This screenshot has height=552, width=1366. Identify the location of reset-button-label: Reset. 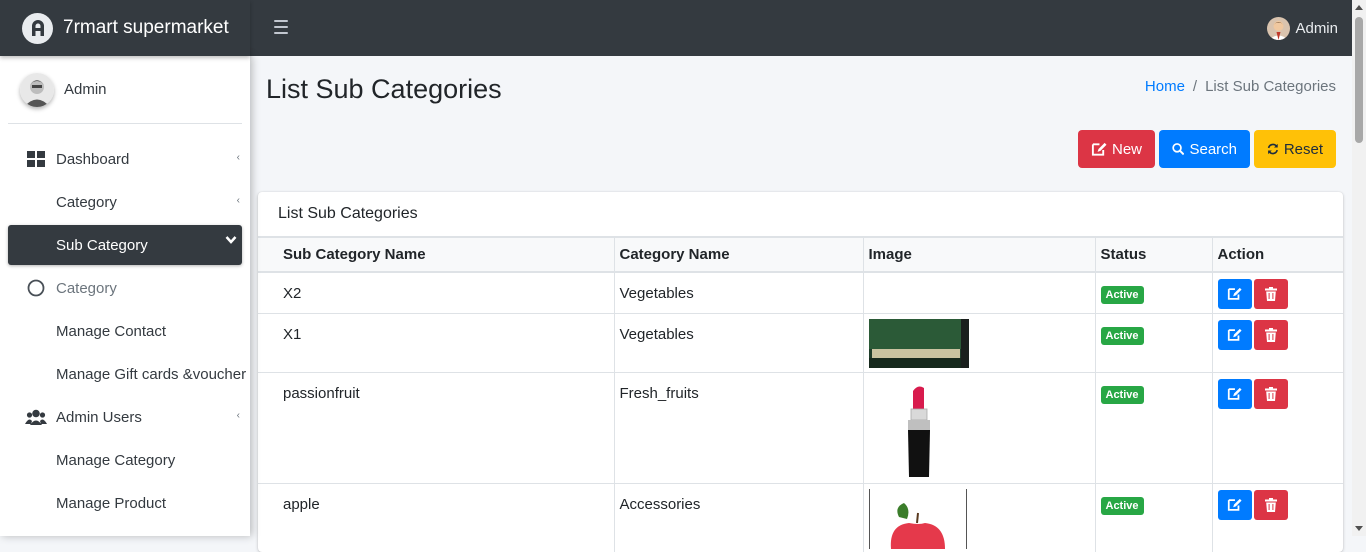
(1303, 149).